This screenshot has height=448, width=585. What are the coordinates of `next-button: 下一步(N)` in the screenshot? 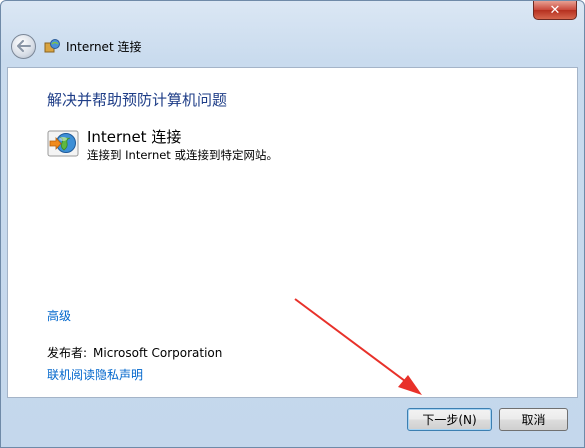 It's located at (449, 419).